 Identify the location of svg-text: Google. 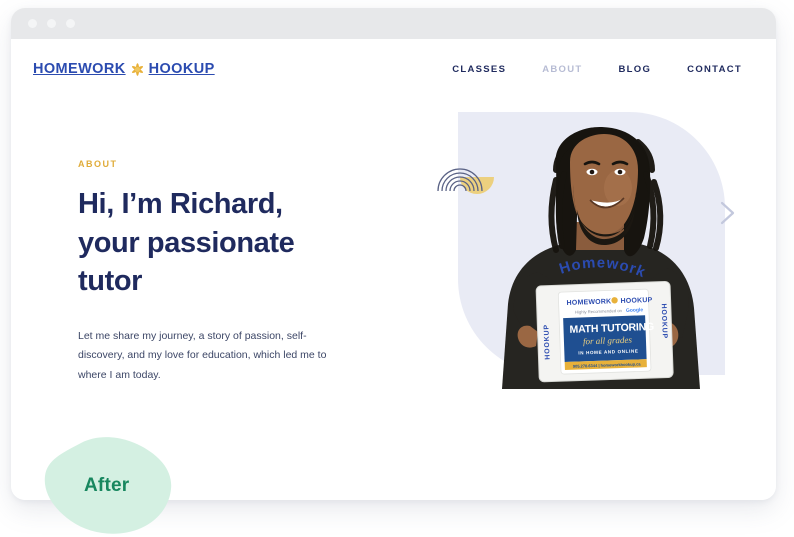
(635, 310).